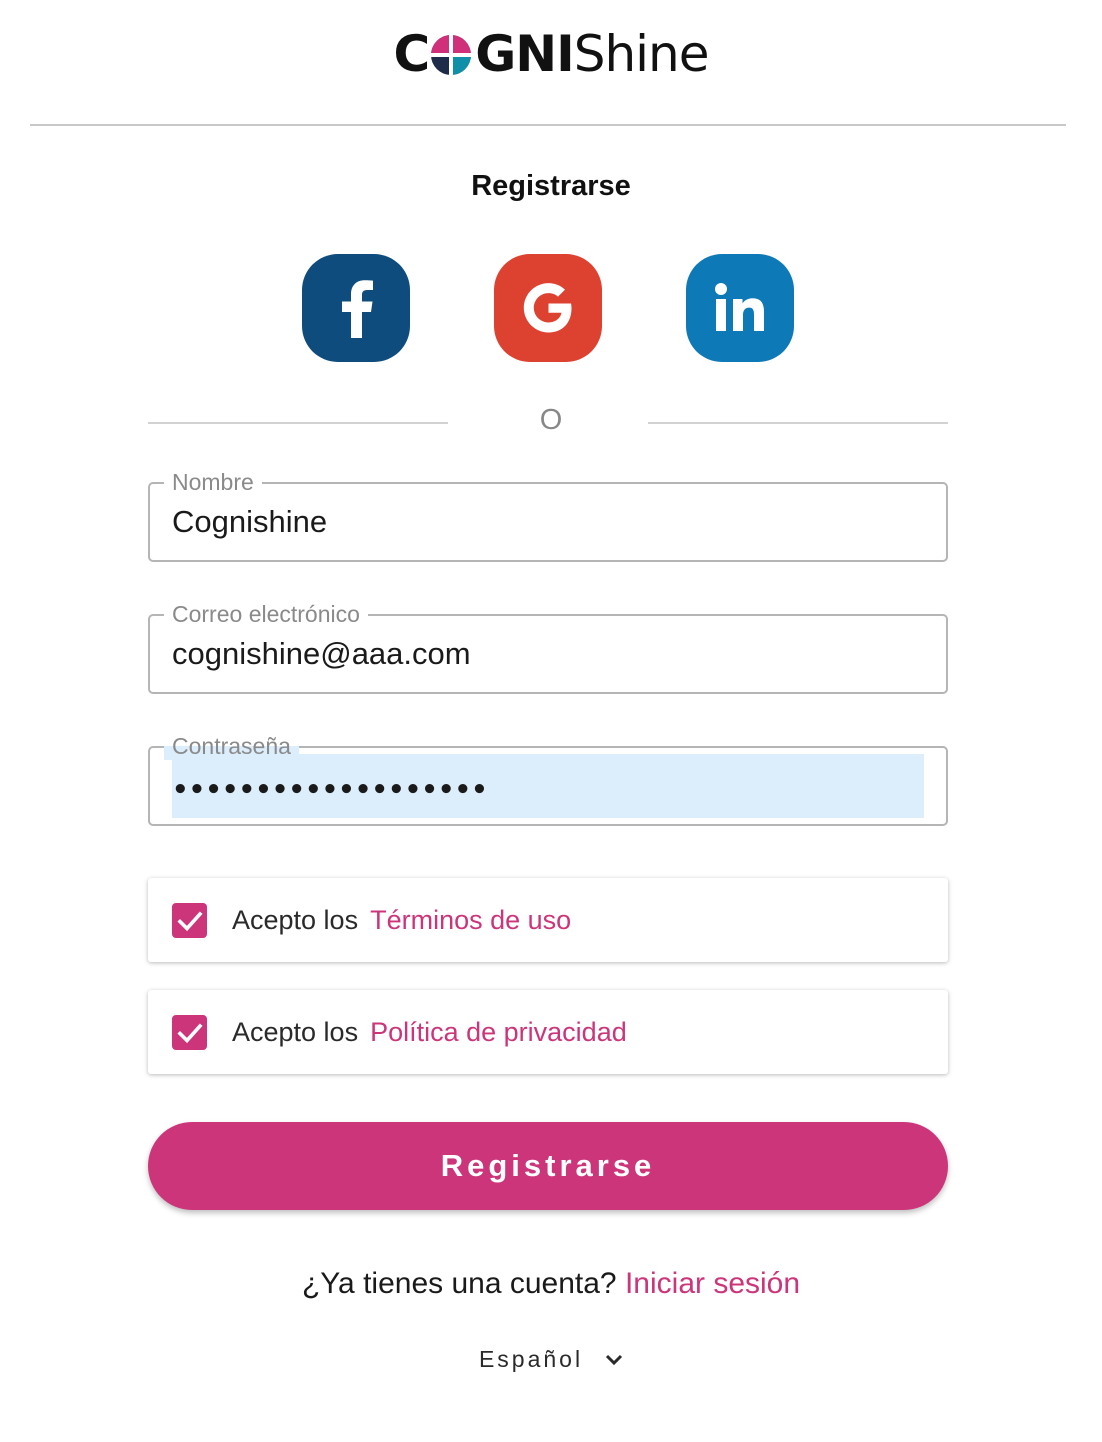 This screenshot has width=1102, height=1442. What do you see at coordinates (498, 1032) in the screenshot?
I see `privacy-policy-link: Política de privacidad` at bounding box center [498, 1032].